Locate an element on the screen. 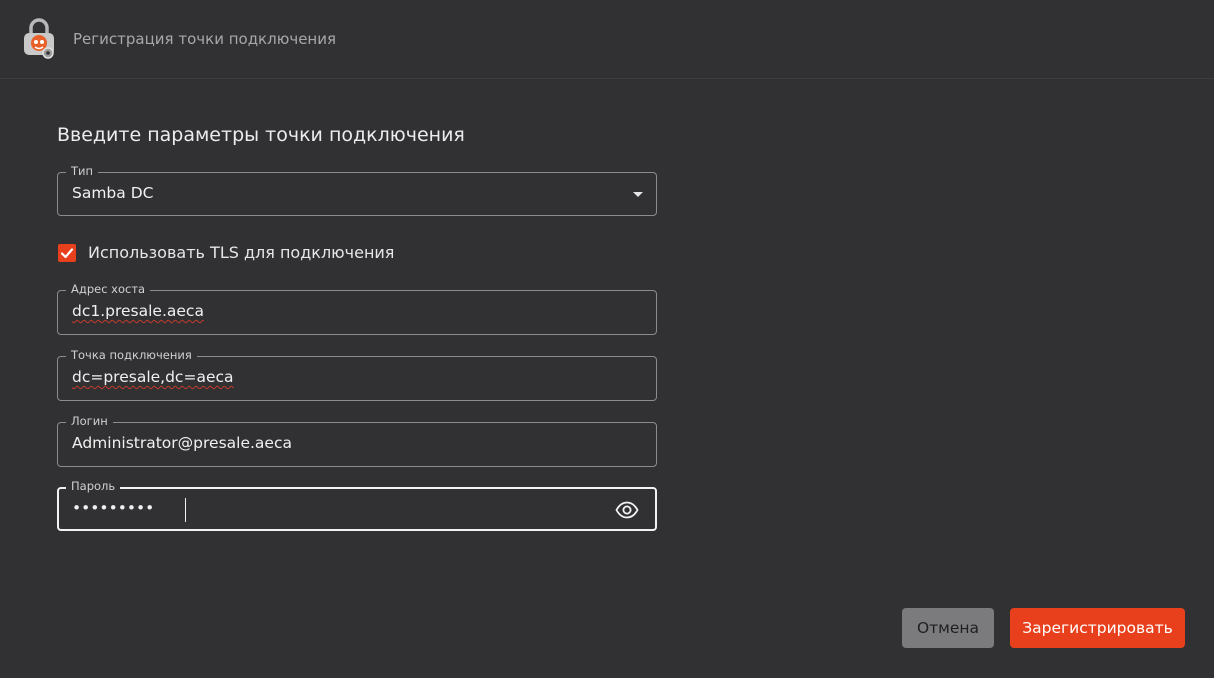 The width and height of the screenshot is (1214, 678). type-value: Samba DC is located at coordinates (113, 193).